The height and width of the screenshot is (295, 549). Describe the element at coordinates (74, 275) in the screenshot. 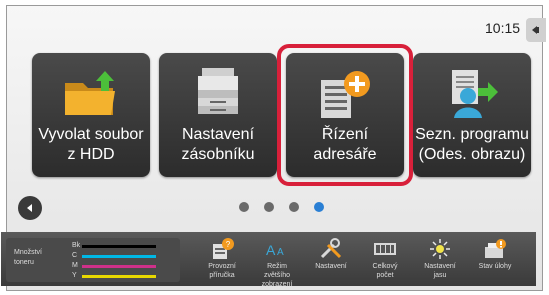

I see `toner-label-y: Y` at that location.